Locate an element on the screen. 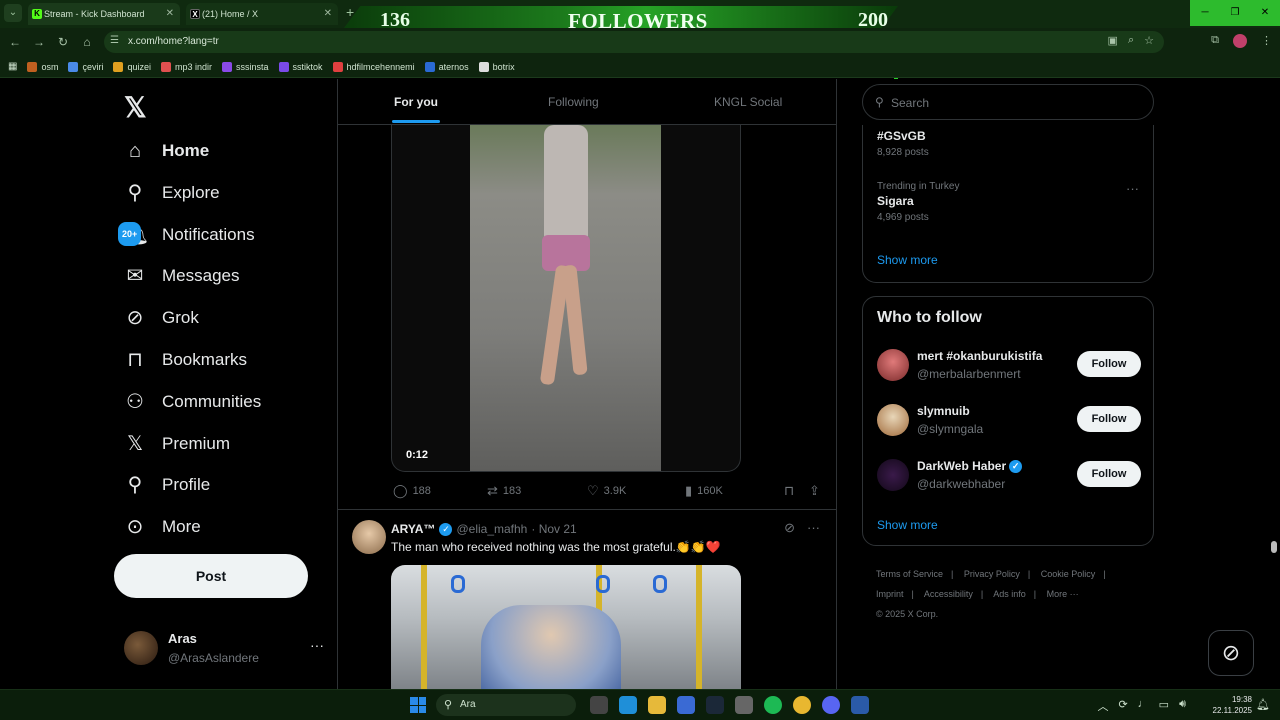 Image resolution: width=1280 pixels, height=720 pixels. tab-for-you: For you is located at coordinates (416, 102).